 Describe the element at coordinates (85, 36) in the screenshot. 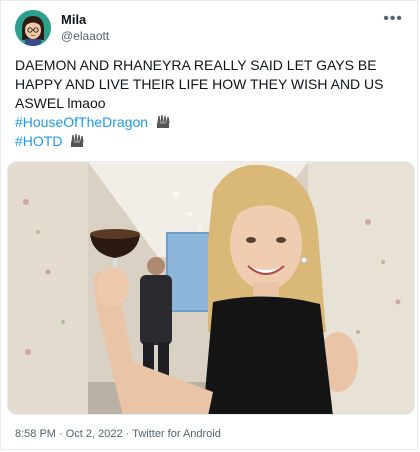

I see `user-handle: @elaaott` at that location.